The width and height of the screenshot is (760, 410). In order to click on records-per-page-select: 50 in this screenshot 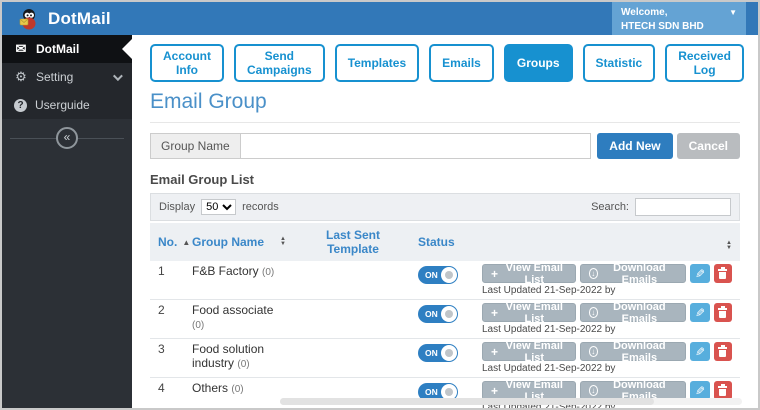, I will do `click(219, 207)`.